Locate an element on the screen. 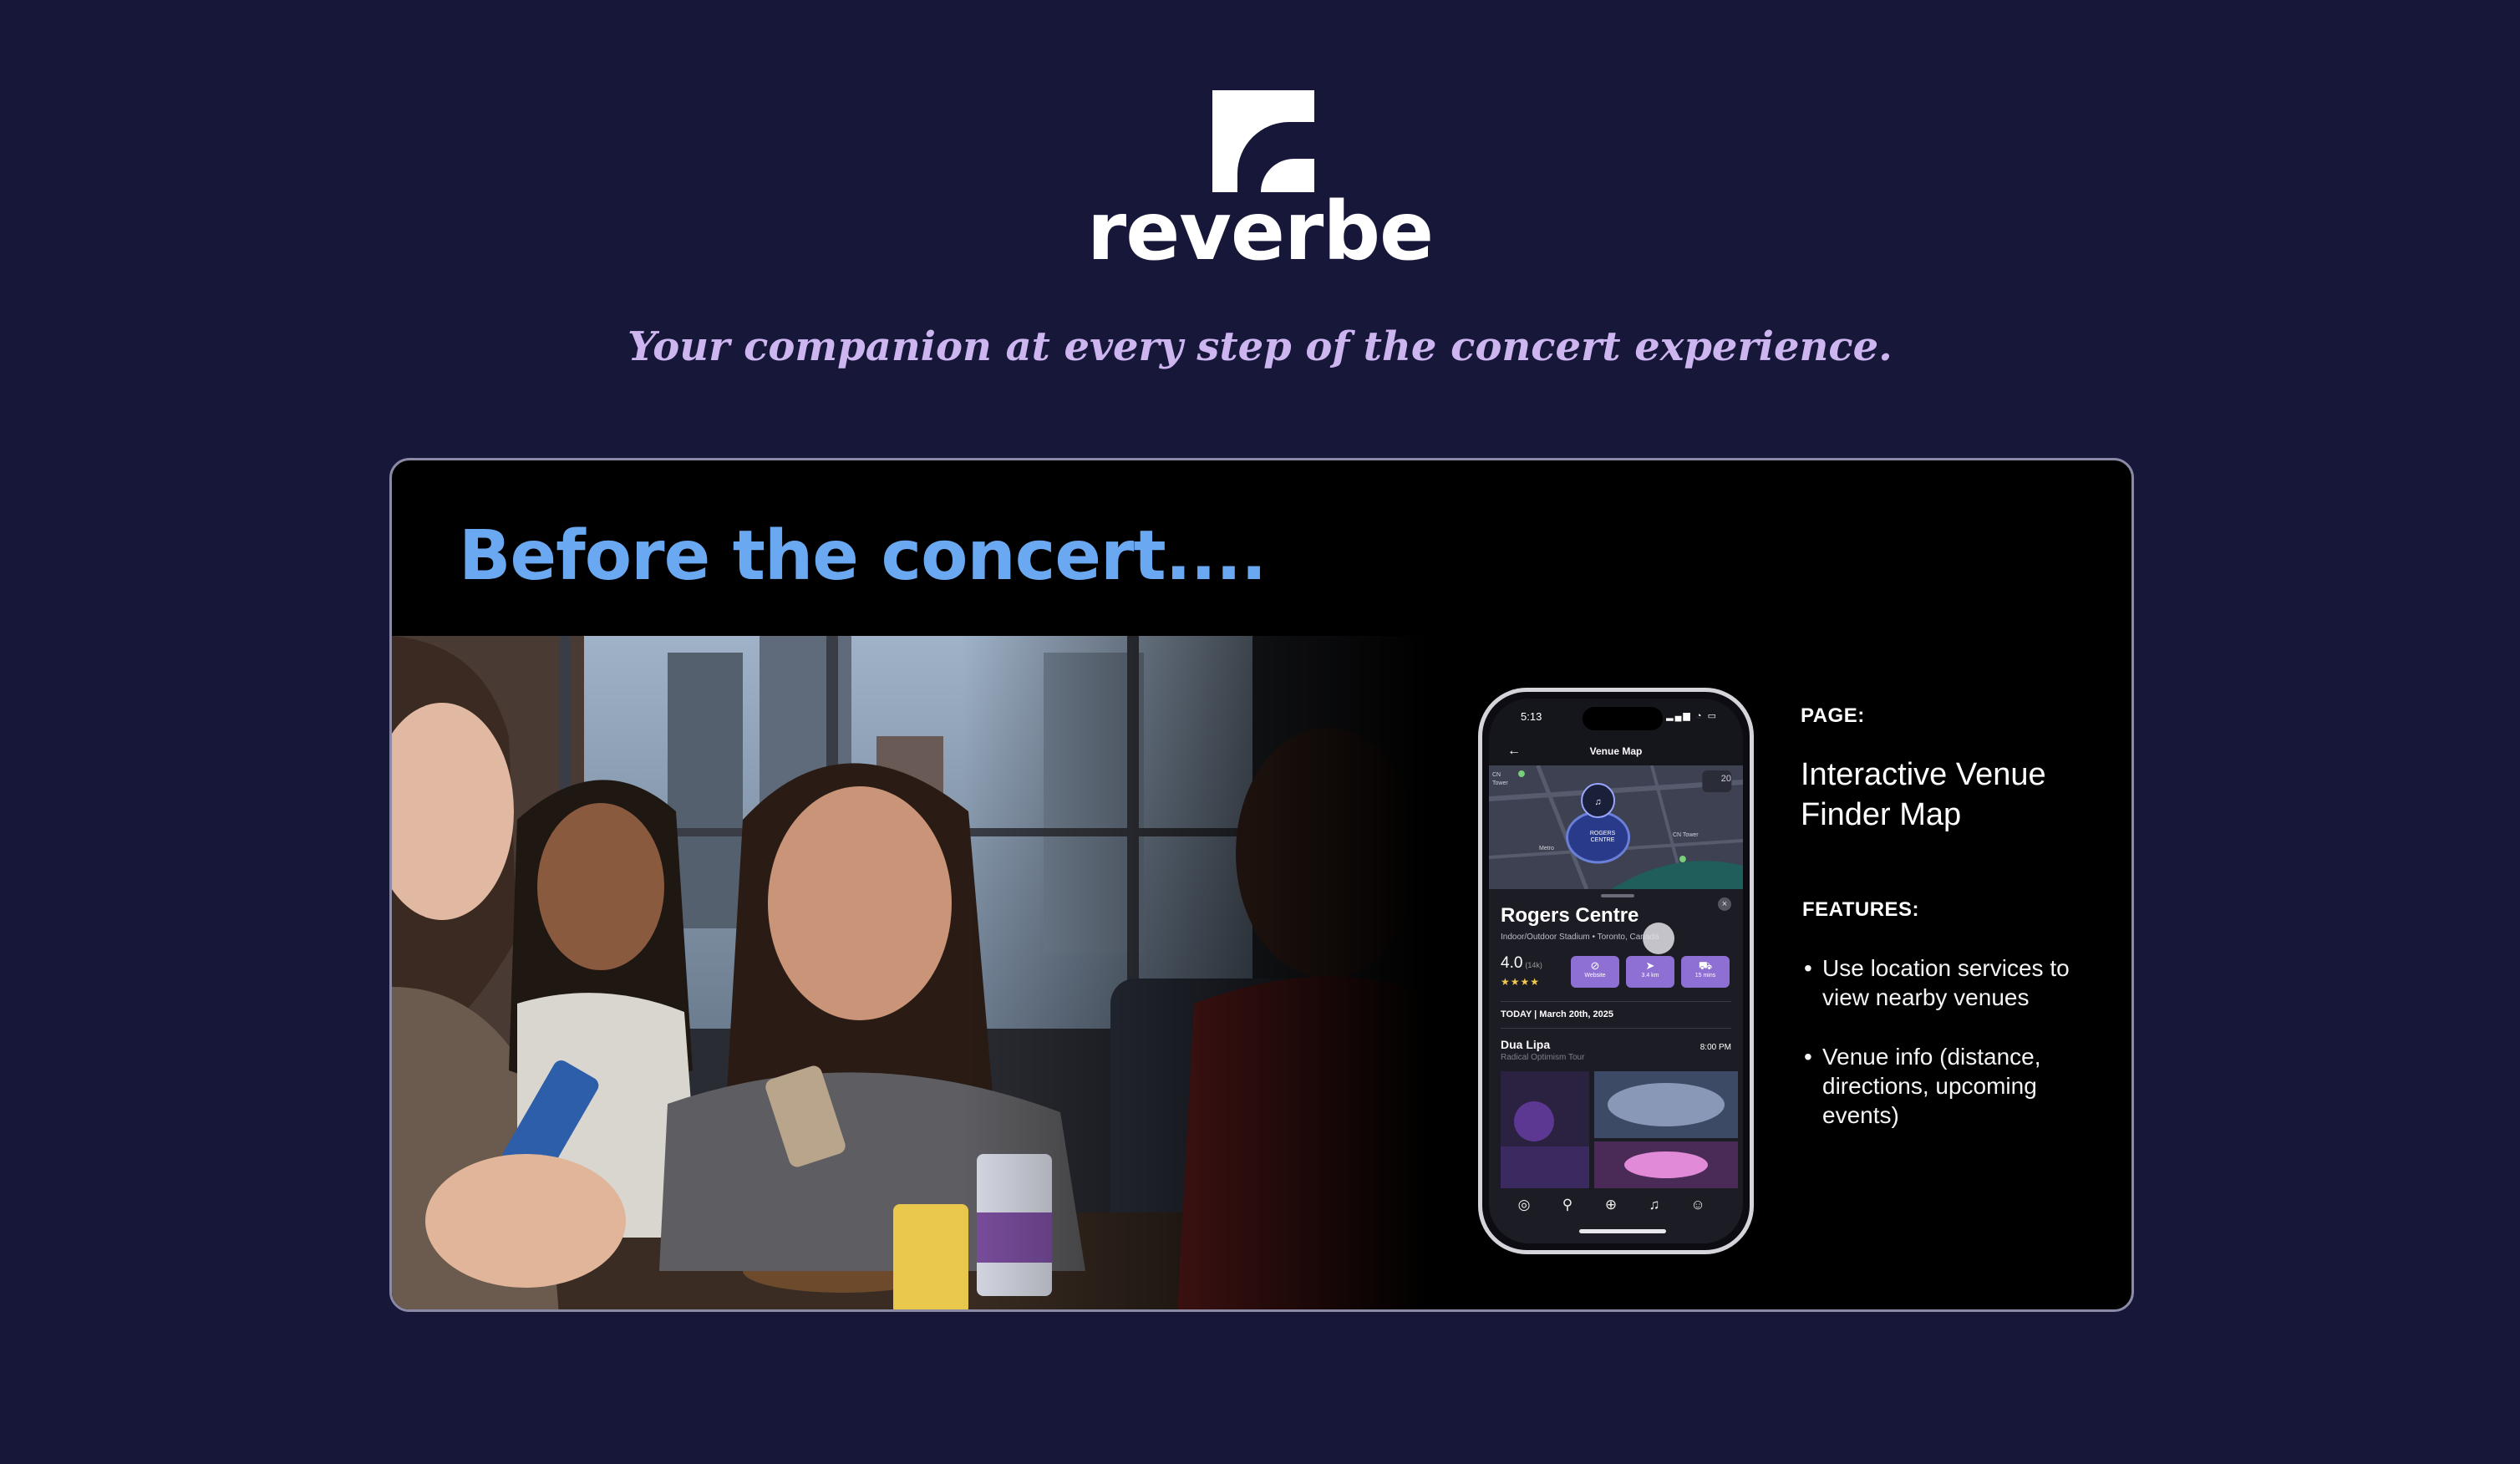  navigate-icon: ➤ is located at coordinates (1650, 966).